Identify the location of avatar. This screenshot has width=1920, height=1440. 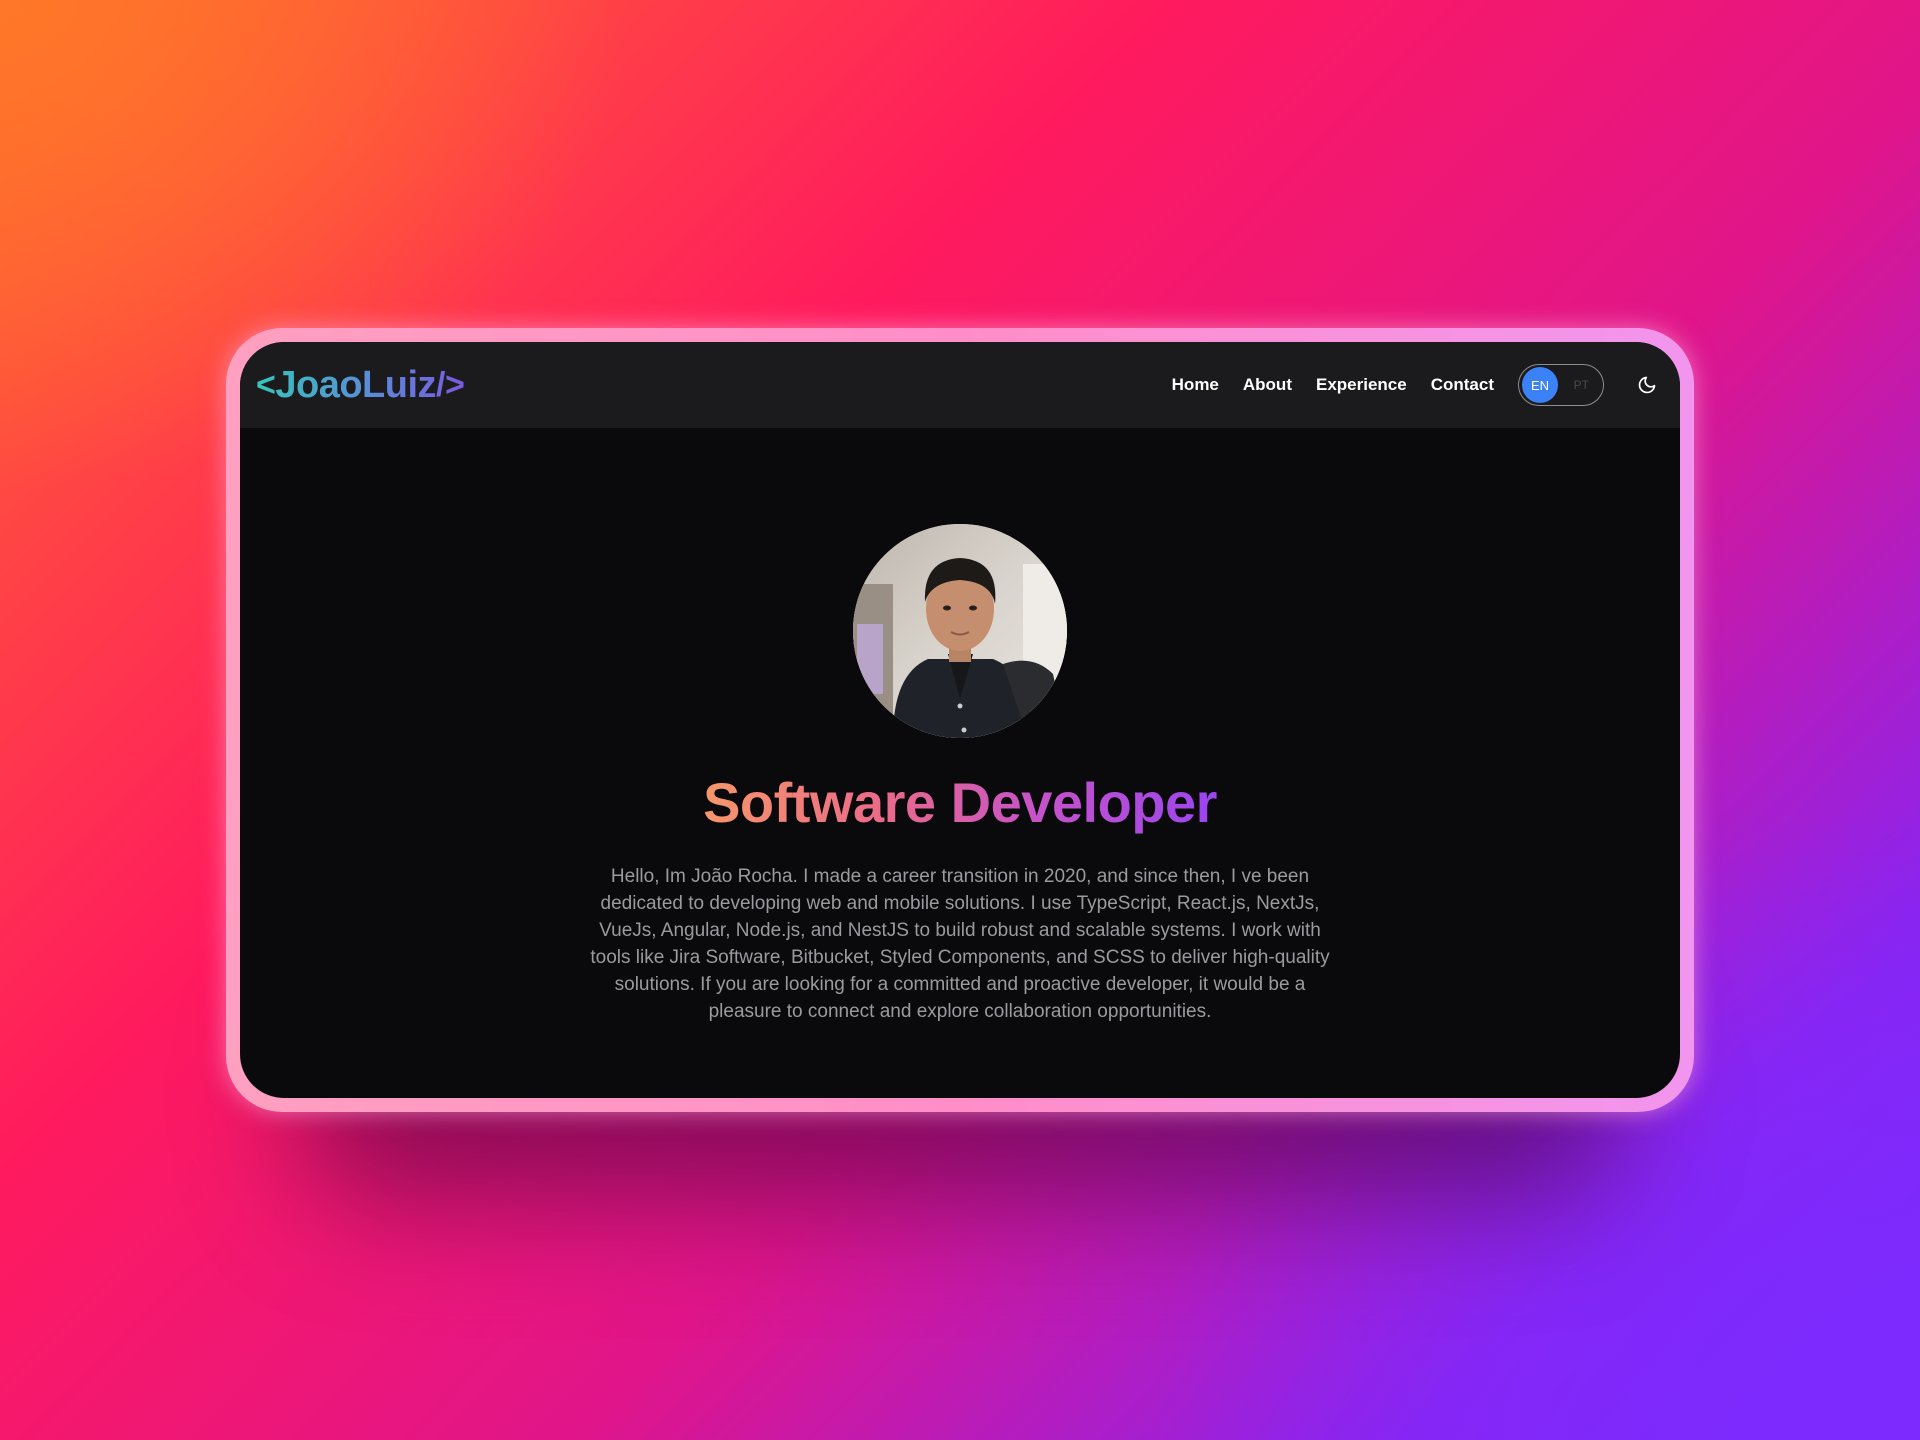
(960, 631).